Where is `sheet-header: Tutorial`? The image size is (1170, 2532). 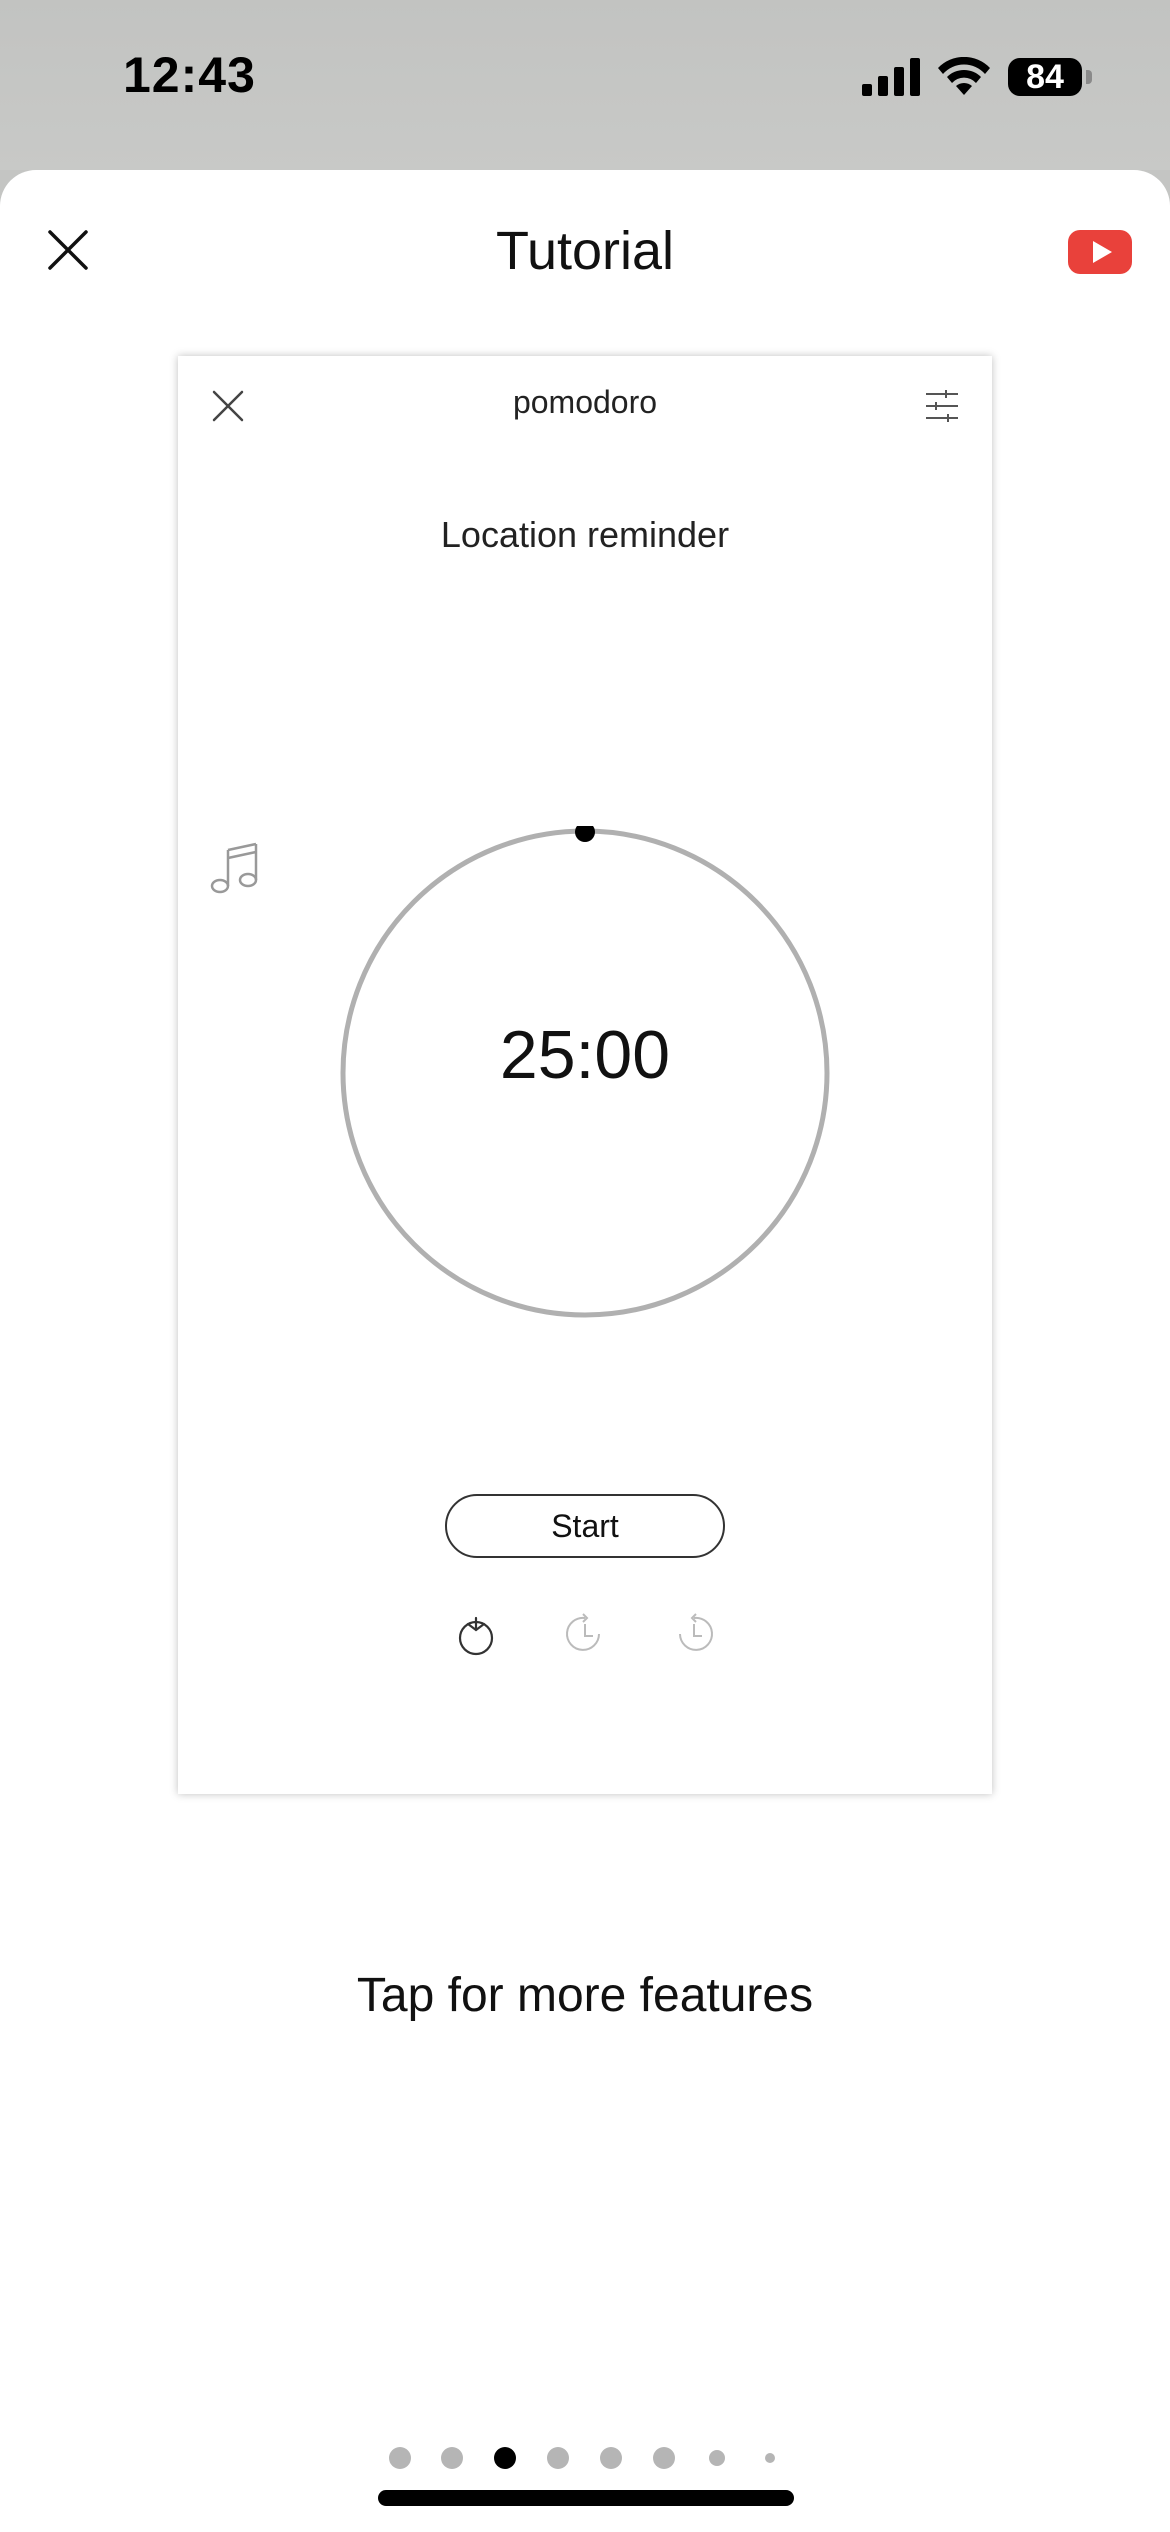 sheet-header: Tutorial is located at coordinates (585, 255).